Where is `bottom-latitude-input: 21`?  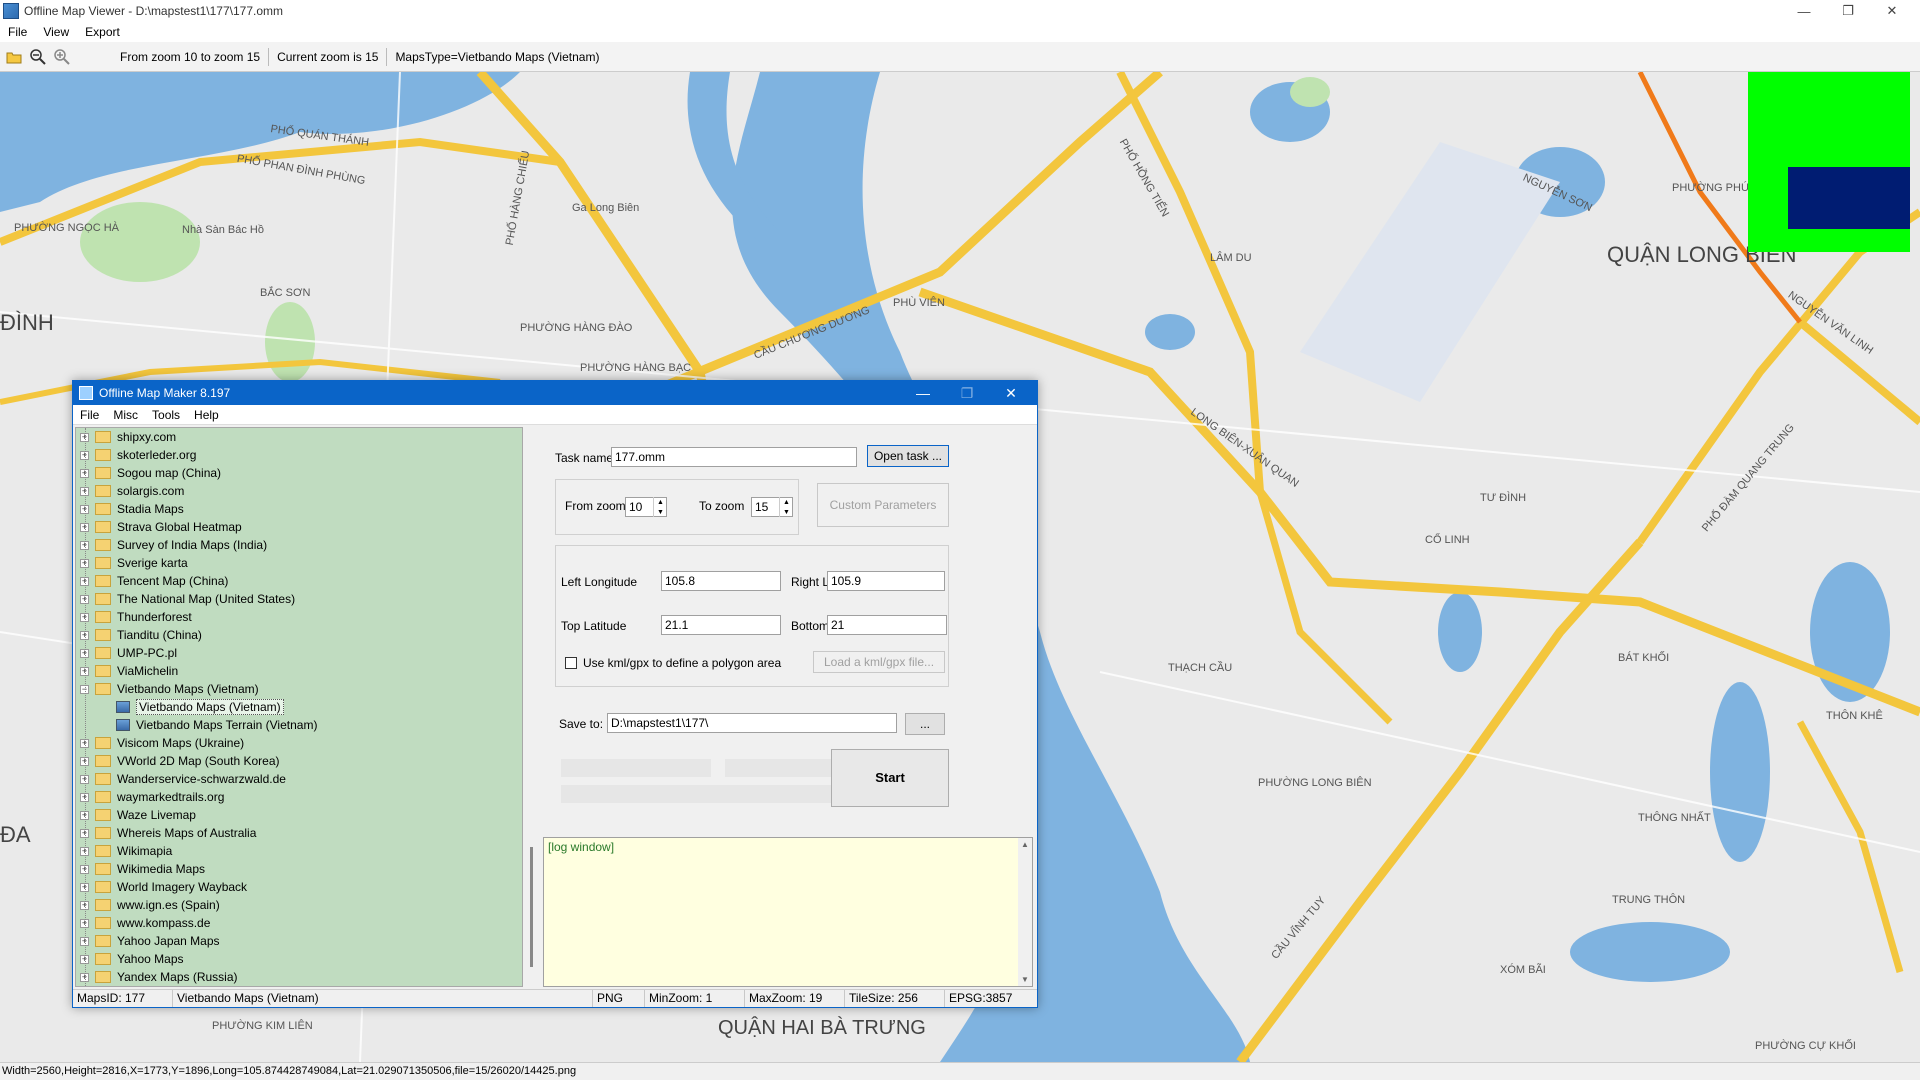
bottom-latitude-input: 21 is located at coordinates (887, 625).